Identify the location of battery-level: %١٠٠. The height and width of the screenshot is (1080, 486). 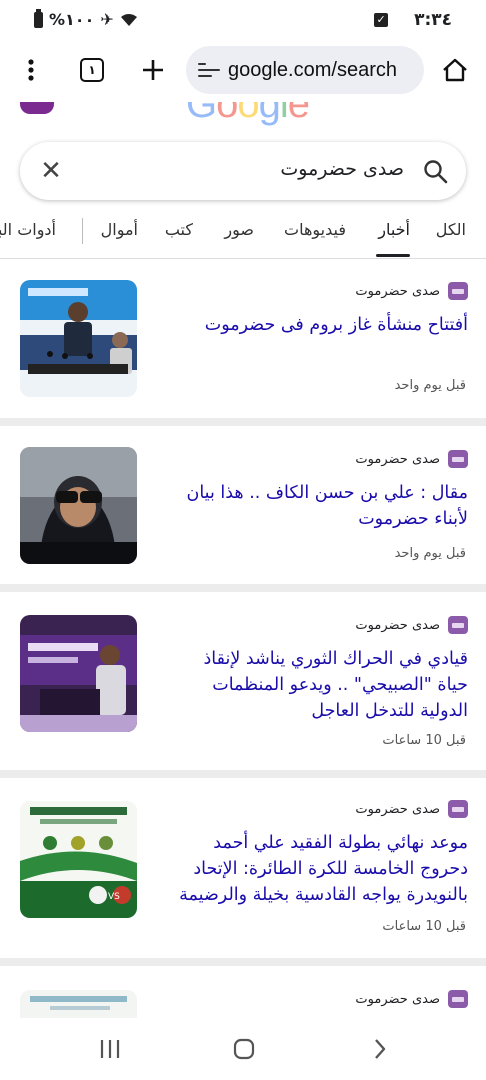
(72, 19).